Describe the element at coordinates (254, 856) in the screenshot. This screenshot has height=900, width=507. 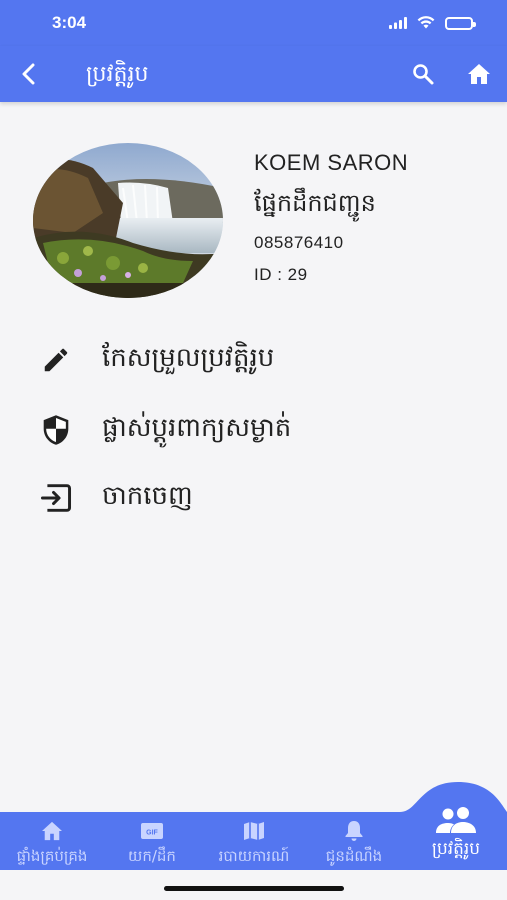
I see `nav-label: របាយការណ៍` at that location.